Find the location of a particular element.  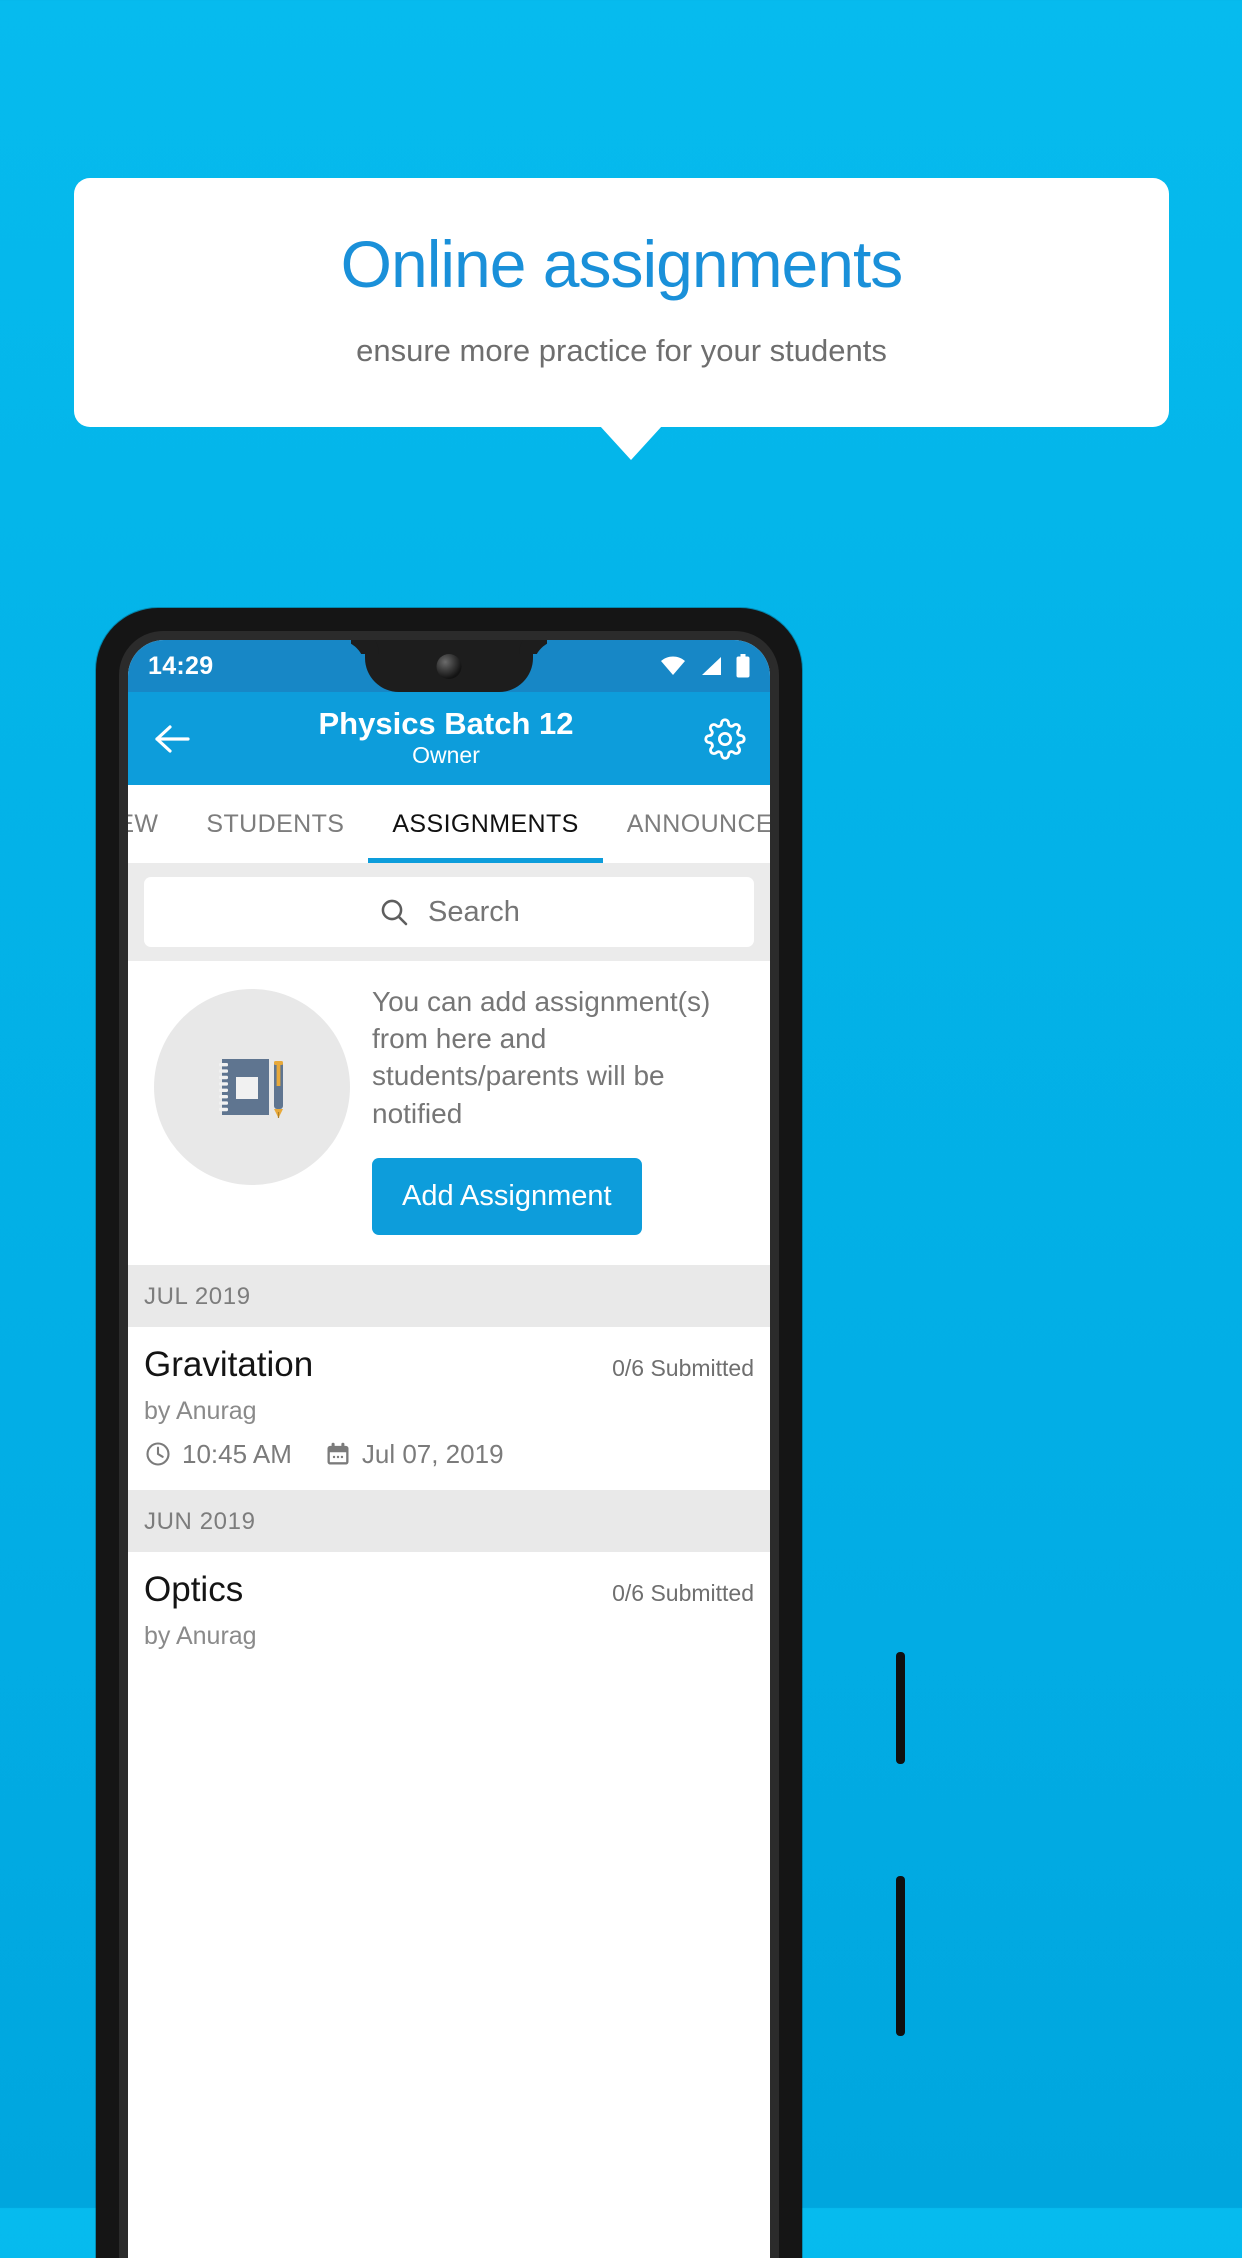

battery-icon is located at coordinates (743, 666).